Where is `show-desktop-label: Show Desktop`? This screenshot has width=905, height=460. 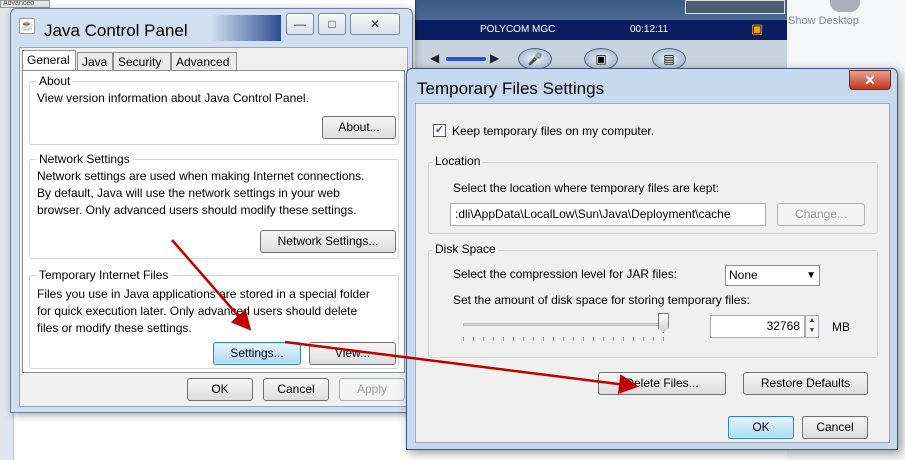 show-desktop-label: Show Desktop is located at coordinates (823, 21).